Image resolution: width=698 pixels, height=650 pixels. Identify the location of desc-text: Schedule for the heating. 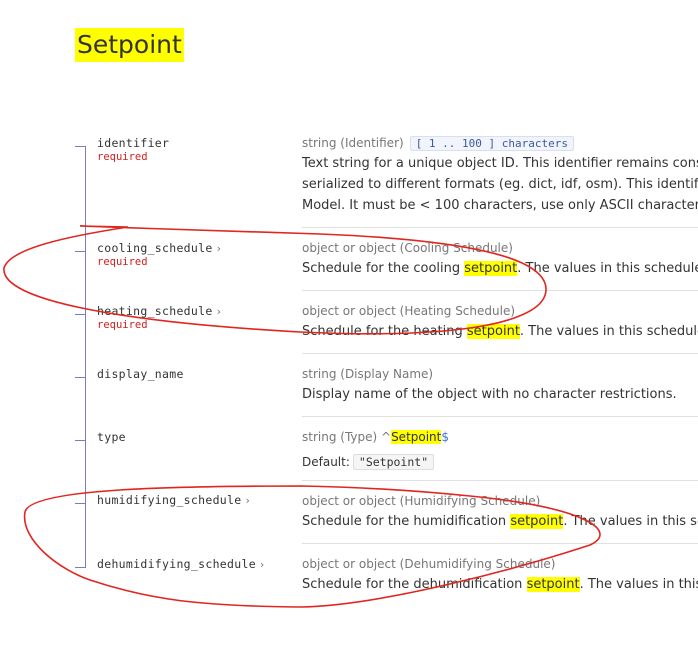
(384, 331).